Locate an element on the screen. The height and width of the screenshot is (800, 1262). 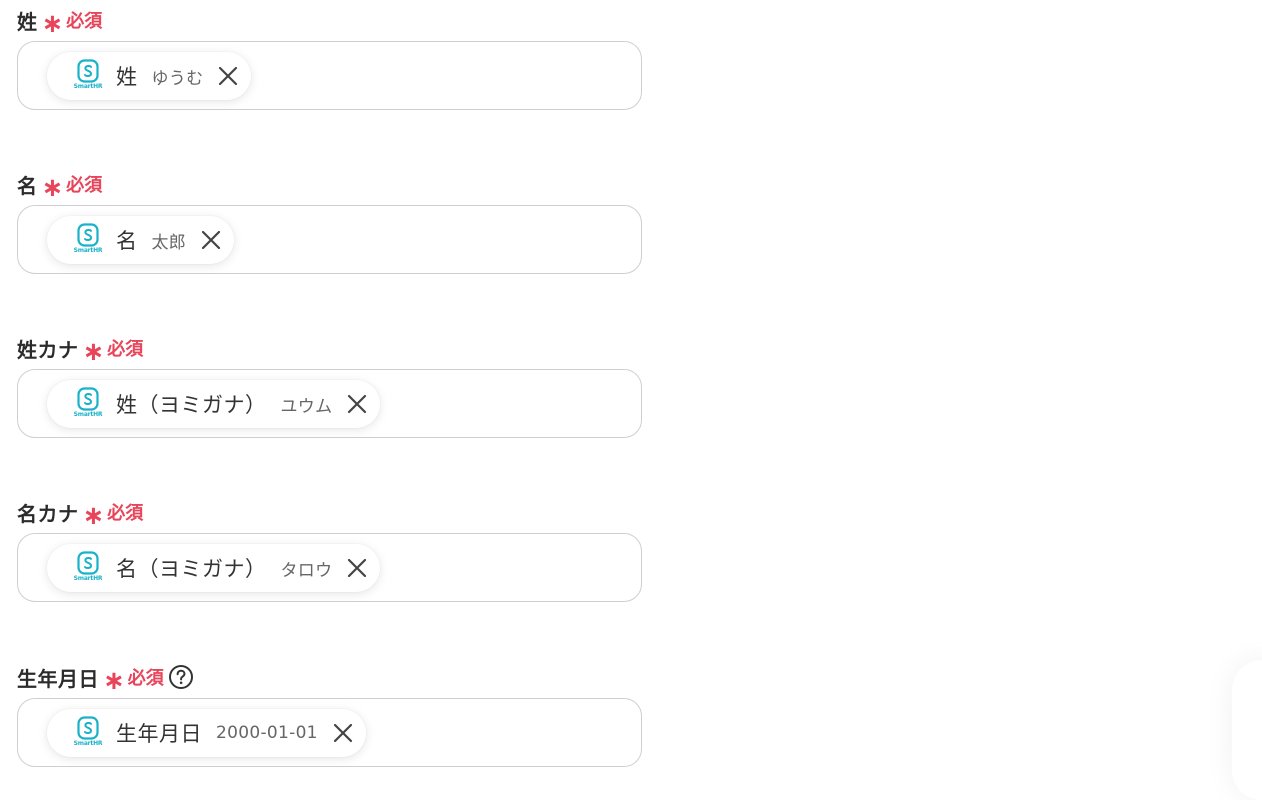
field-label: 名 is located at coordinates (27, 185).